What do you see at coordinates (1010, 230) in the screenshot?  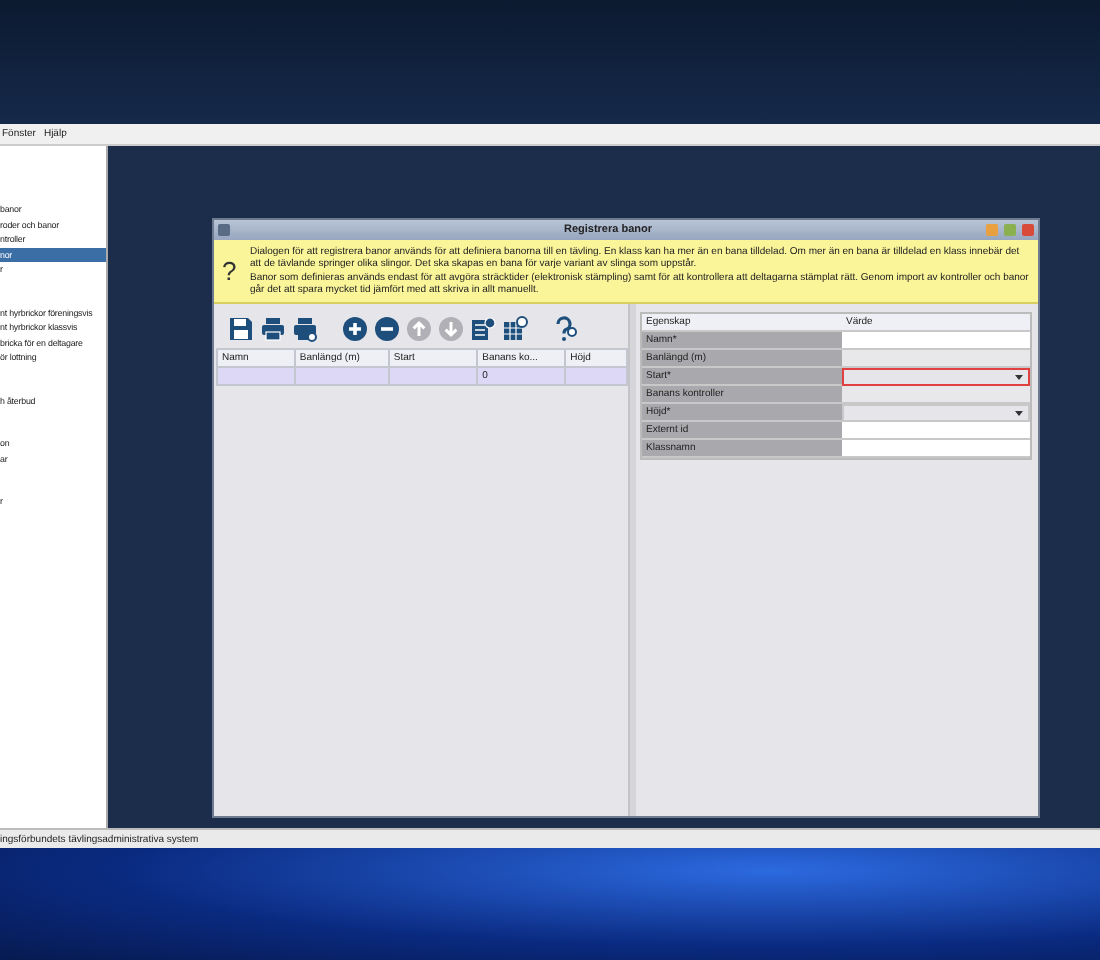 I see `maximize-button` at bounding box center [1010, 230].